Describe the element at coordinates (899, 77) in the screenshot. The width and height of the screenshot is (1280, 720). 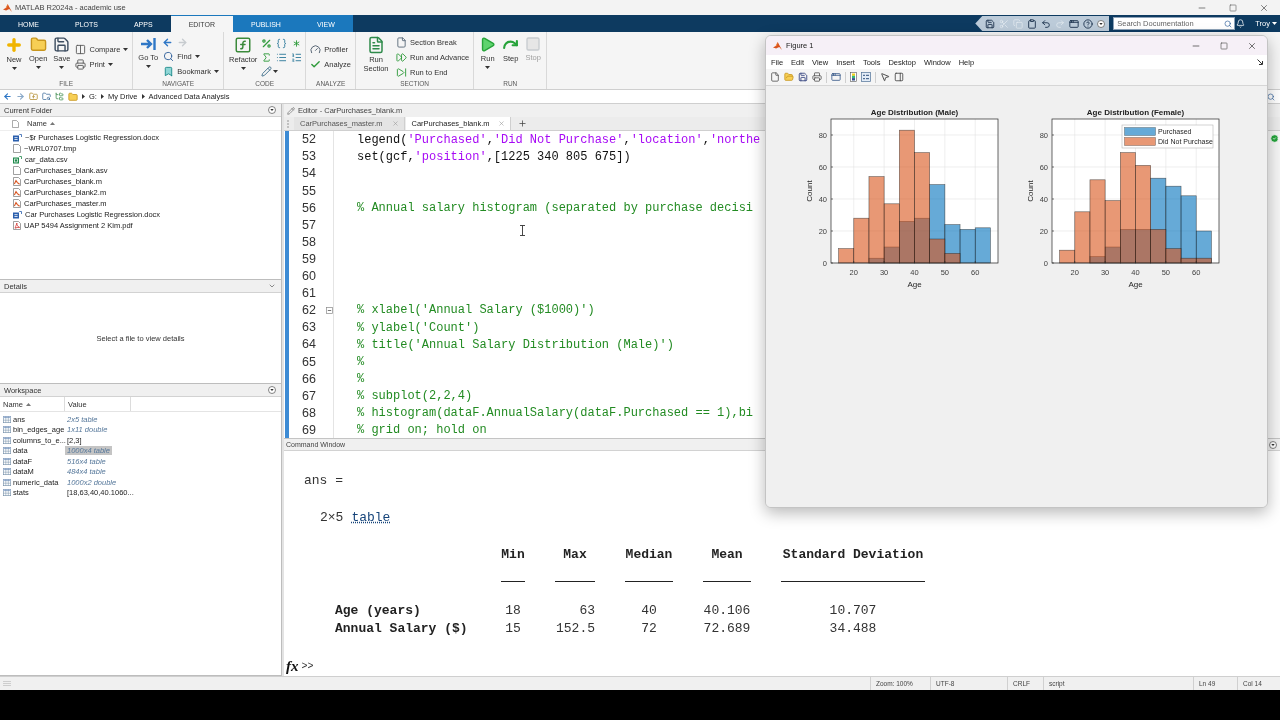
I see `panel-icon` at that location.